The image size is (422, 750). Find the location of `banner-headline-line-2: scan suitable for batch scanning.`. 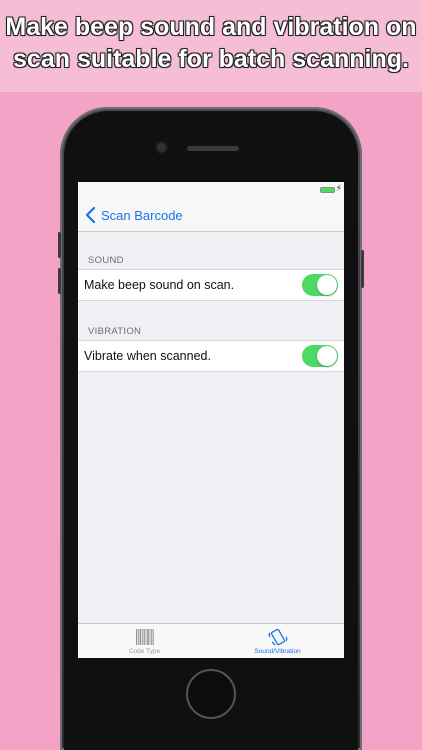

banner-headline-line-2: scan suitable for batch scanning. is located at coordinates (211, 59).